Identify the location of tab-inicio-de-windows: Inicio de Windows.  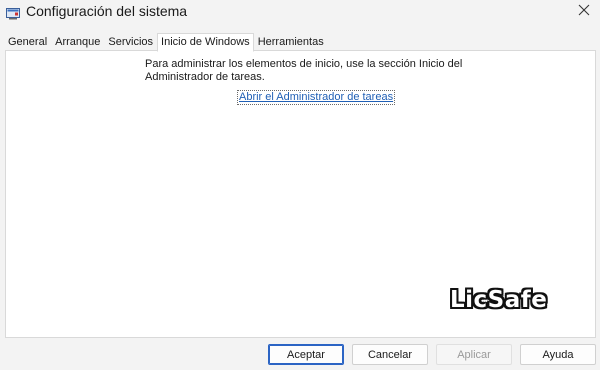
(205, 42).